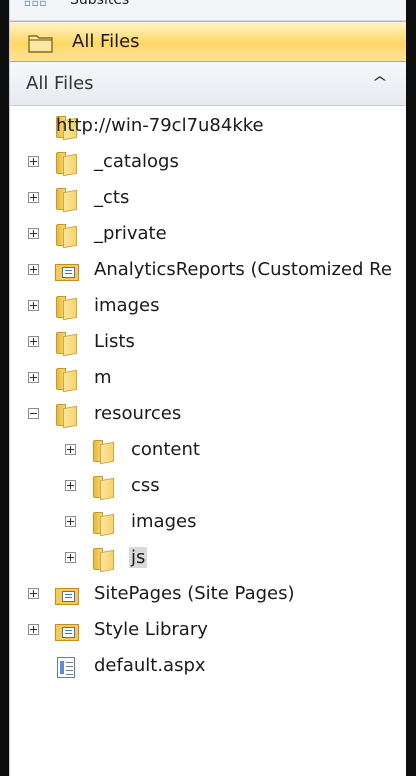 This screenshot has width=416, height=776. I want to click on nav-item-subsites: ▫▫▫ Subsites, so click(208, 10).